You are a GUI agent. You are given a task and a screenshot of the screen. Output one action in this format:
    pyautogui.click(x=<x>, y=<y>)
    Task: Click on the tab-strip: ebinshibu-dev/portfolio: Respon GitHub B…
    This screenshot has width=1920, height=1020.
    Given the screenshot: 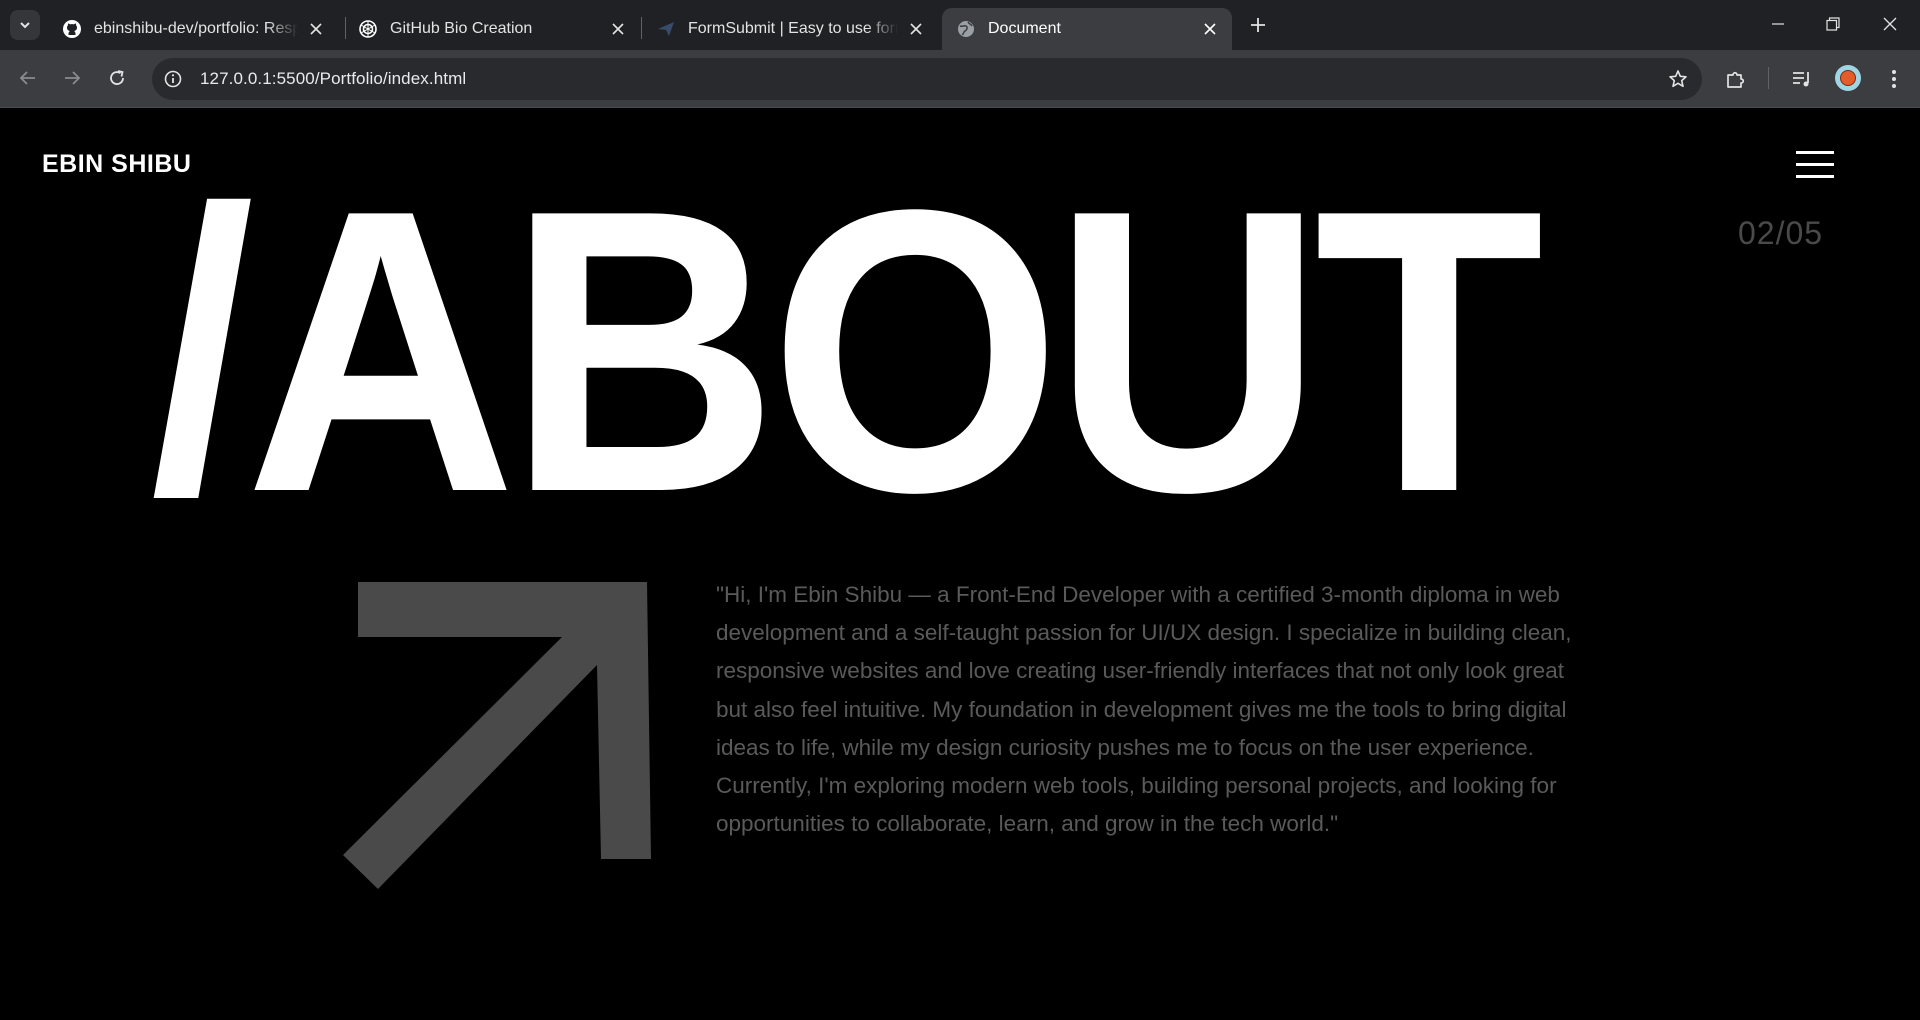 What is the action you would take?
    pyautogui.click(x=960, y=25)
    